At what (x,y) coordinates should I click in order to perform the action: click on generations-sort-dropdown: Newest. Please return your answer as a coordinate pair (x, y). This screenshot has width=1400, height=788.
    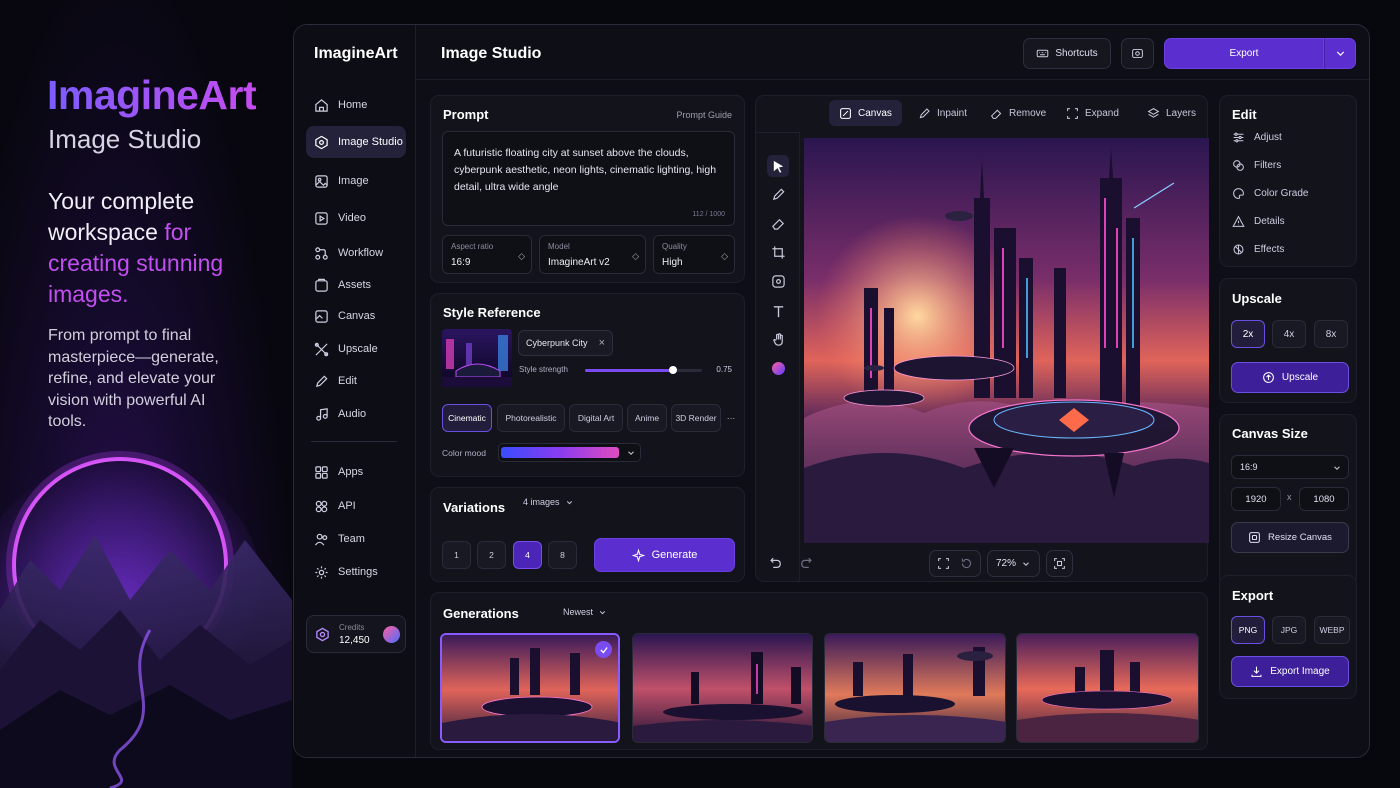
    Looking at the image, I should click on (585, 612).